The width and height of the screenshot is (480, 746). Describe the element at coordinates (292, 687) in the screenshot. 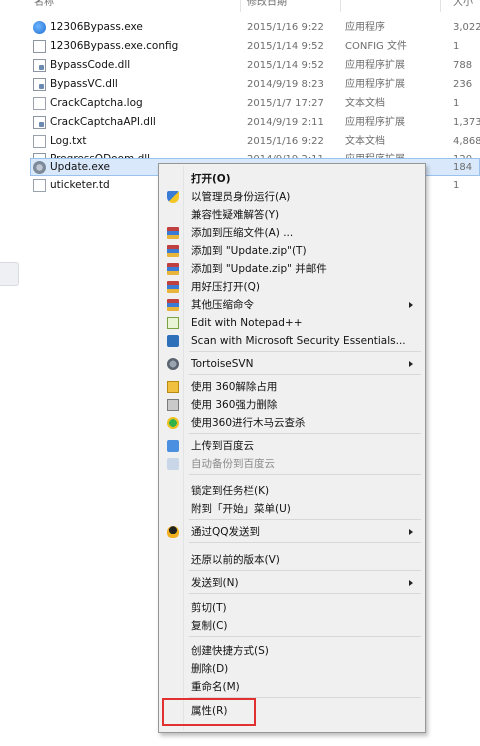

I see `menu-item: 重命名(M)` at that location.